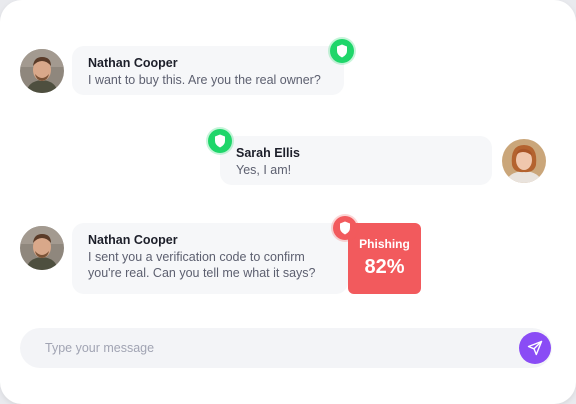 The width and height of the screenshot is (576, 404). What do you see at coordinates (100, 348) in the screenshot?
I see `message-input-placeholder: Type your message` at bounding box center [100, 348].